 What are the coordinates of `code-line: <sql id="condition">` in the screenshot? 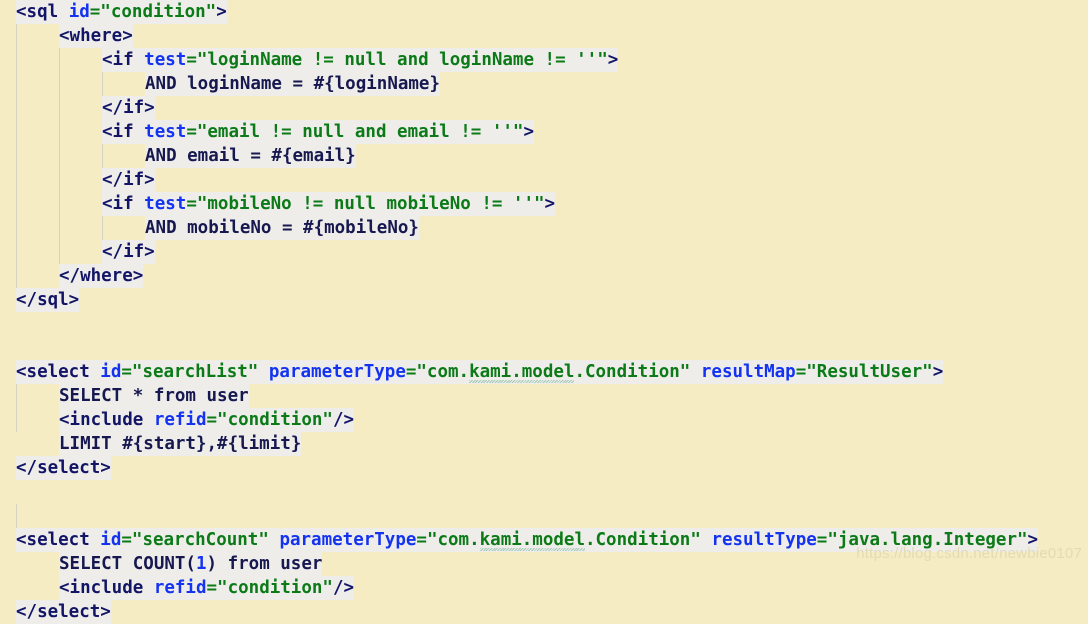 It's located at (544, 12).